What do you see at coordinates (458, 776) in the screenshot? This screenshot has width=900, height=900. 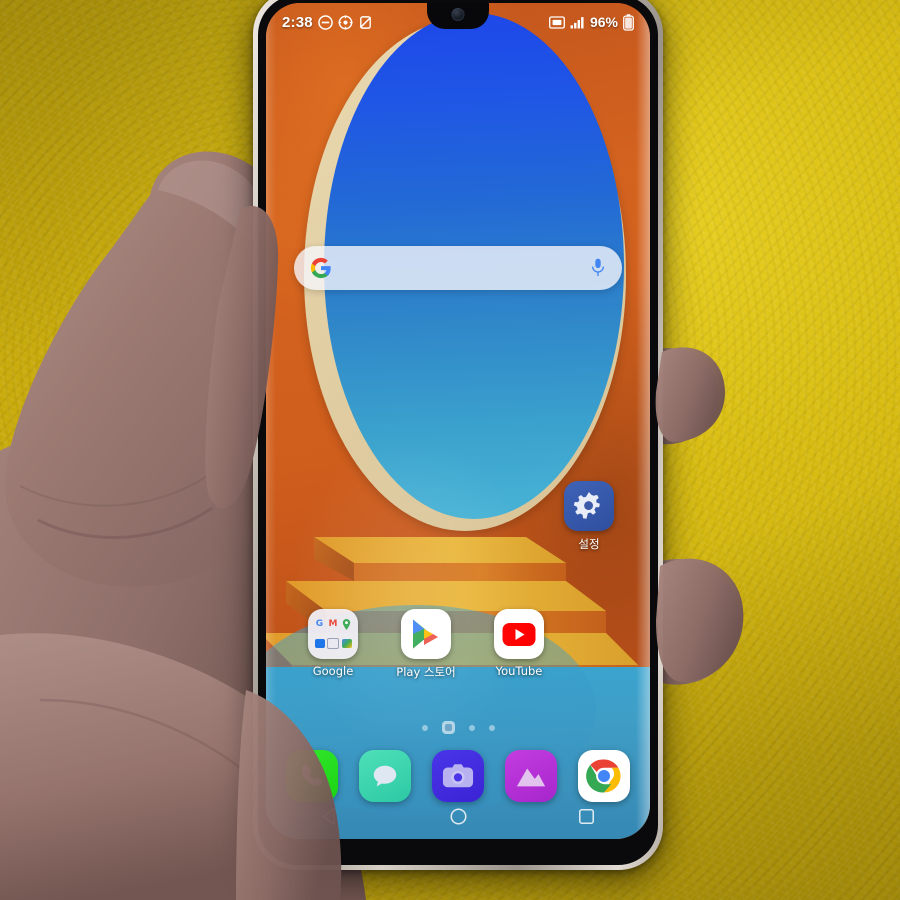 I see `camera-icon` at bounding box center [458, 776].